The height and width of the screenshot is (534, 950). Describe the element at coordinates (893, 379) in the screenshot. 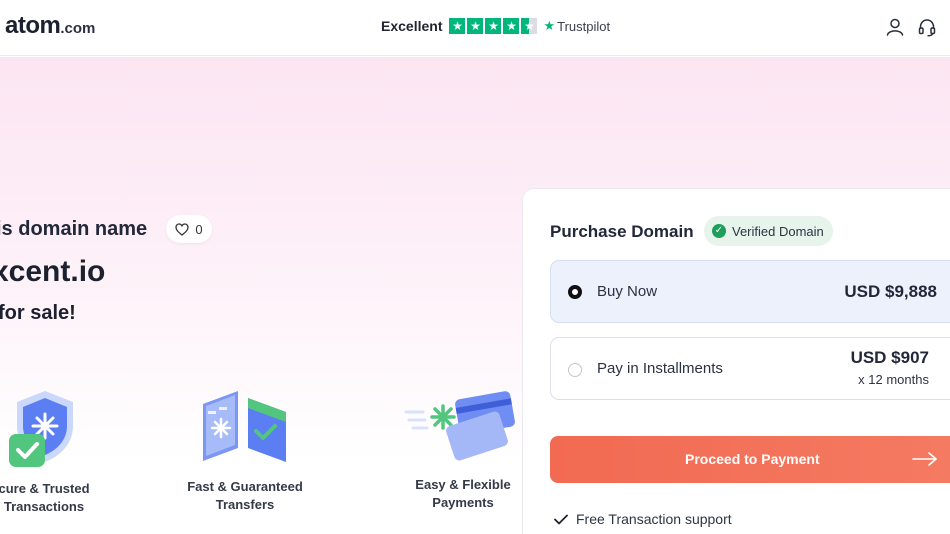

I see `installments-term: x 12 months` at that location.